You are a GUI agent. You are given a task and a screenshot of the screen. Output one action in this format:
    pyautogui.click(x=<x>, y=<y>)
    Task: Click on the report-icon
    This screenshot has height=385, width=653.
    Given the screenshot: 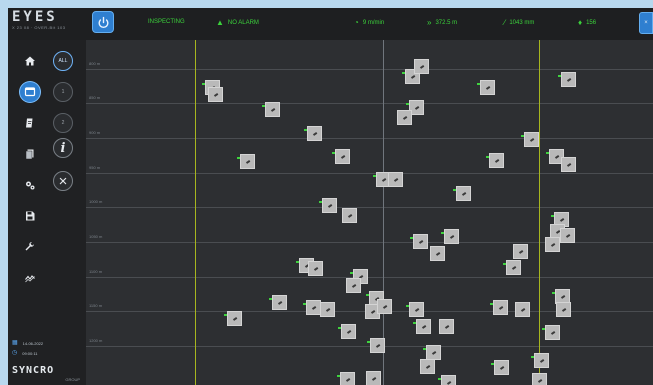 What is the action you would take?
    pyautogui.click(x=29, y=123)
    